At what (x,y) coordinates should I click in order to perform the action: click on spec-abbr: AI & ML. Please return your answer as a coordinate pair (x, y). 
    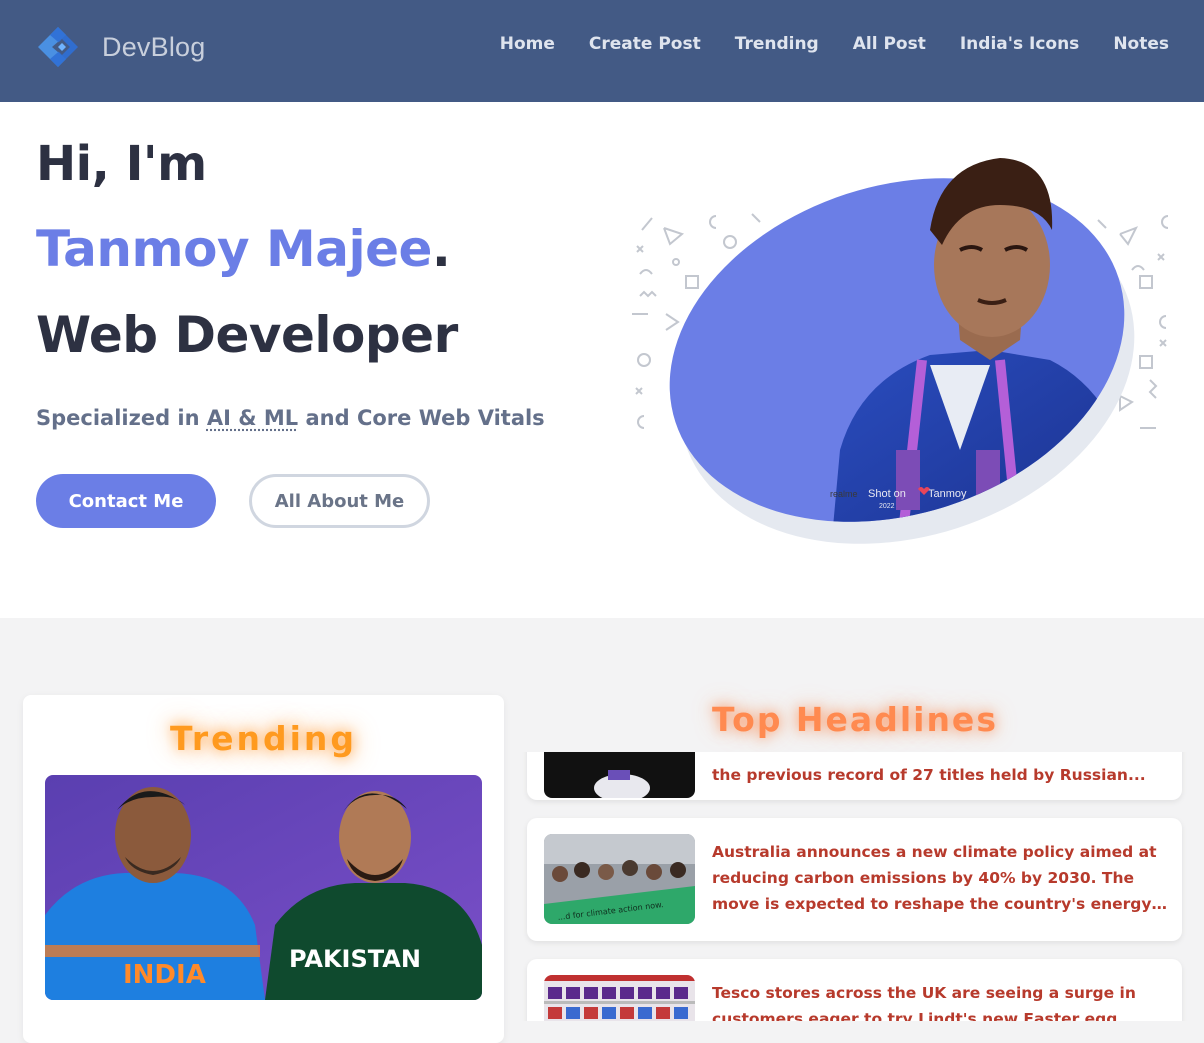
    Looking at the image, I should click on (252, 418).